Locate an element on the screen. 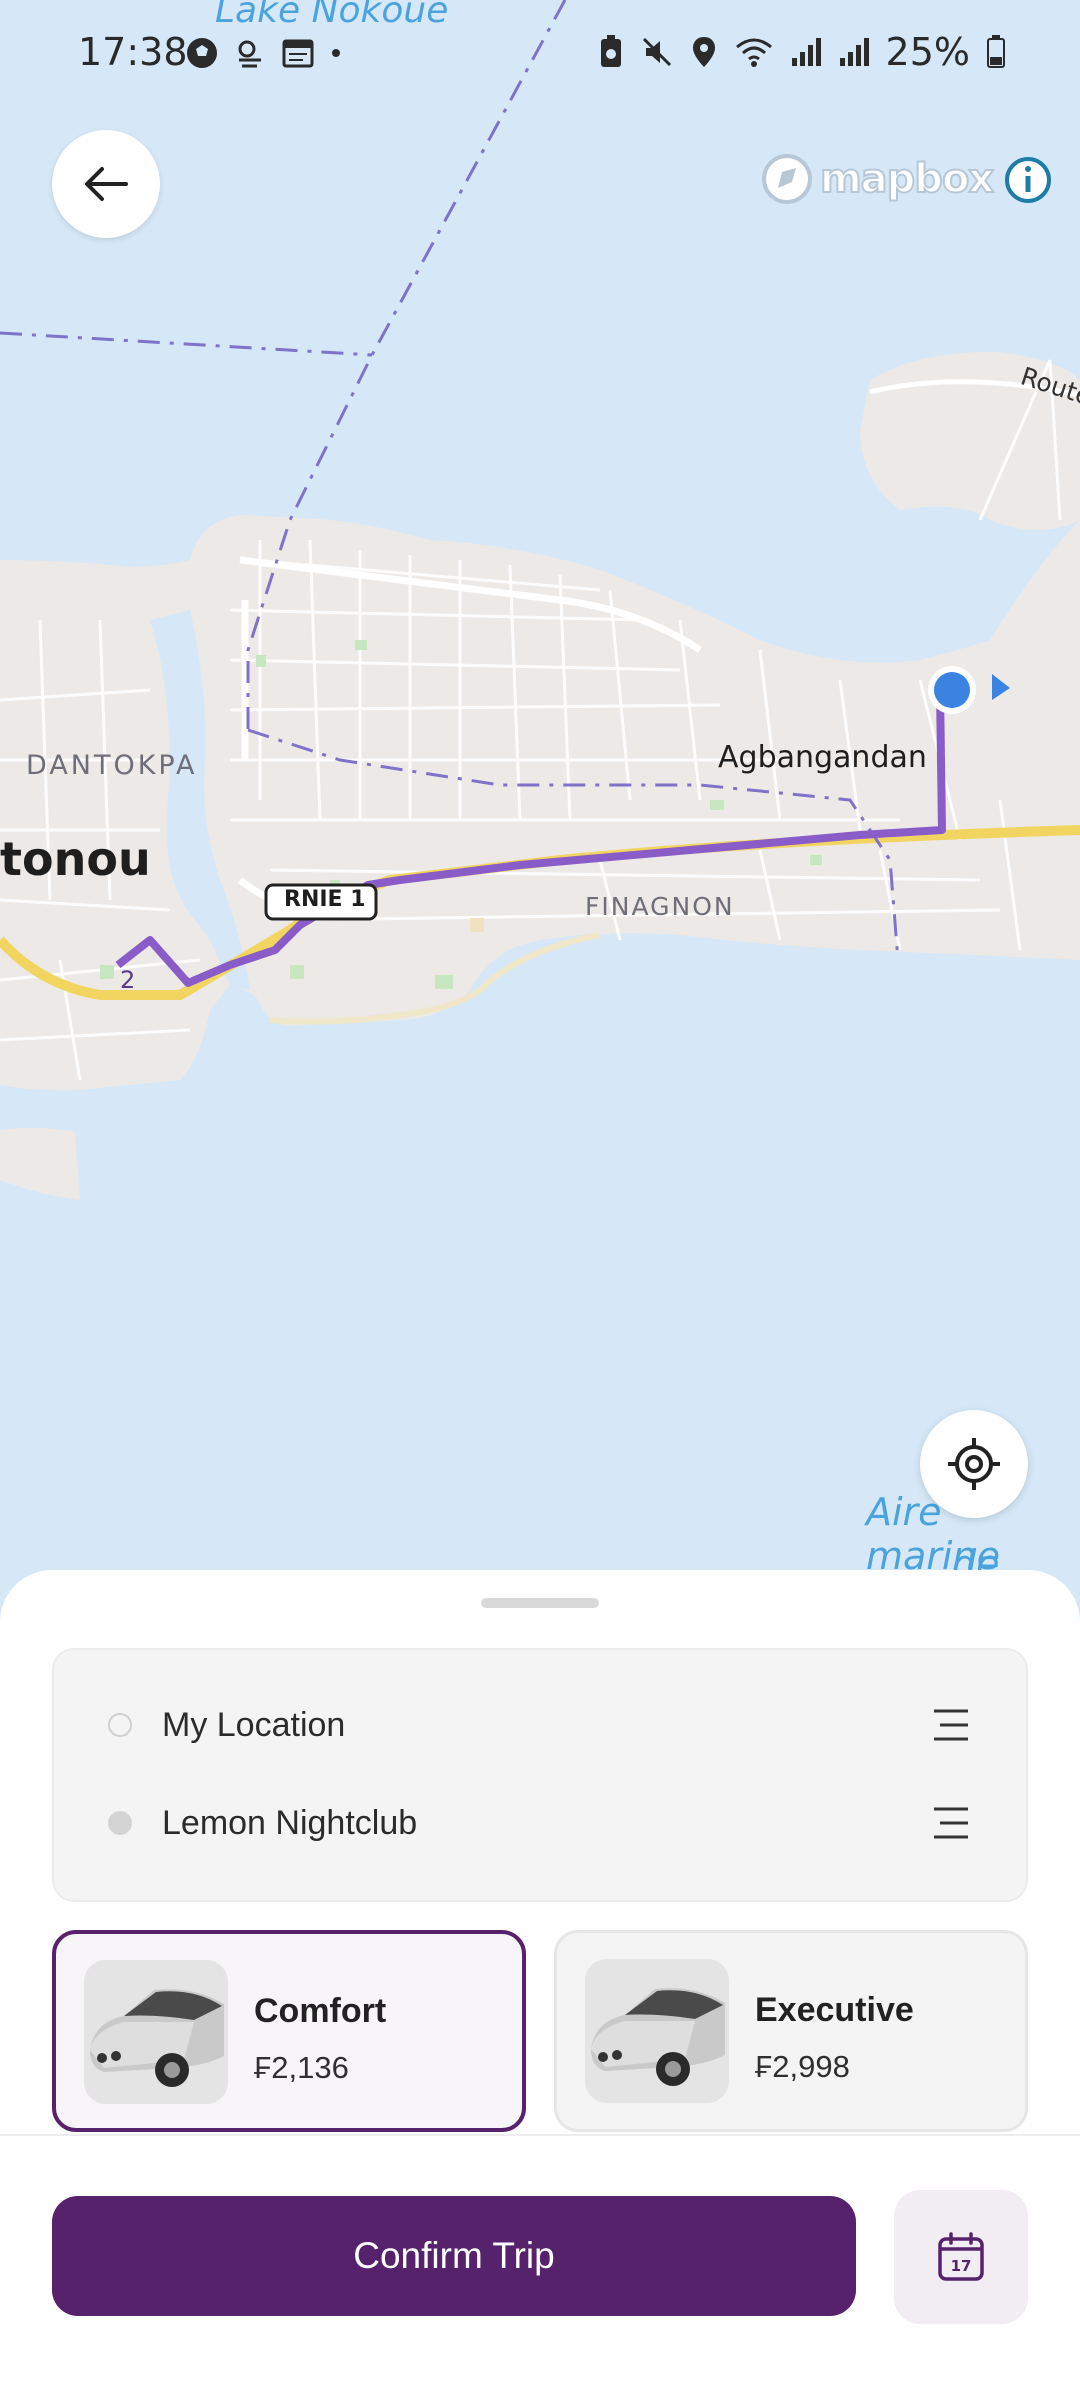 This screenshot has height=2400, width=1080. dot-icon is located at coordinates (336, 53).